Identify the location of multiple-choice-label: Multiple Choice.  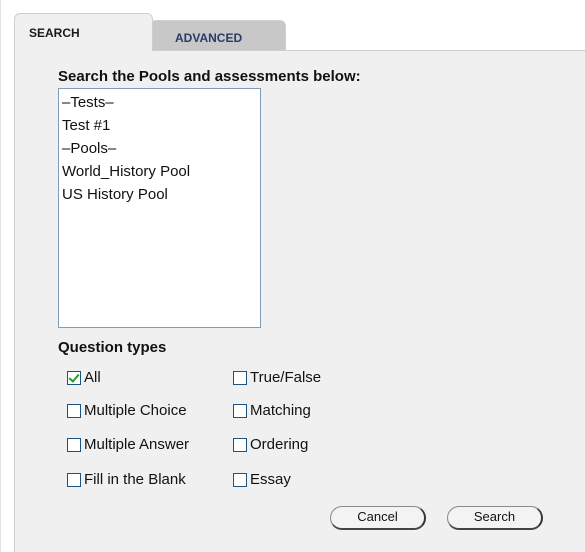
(135, 410).